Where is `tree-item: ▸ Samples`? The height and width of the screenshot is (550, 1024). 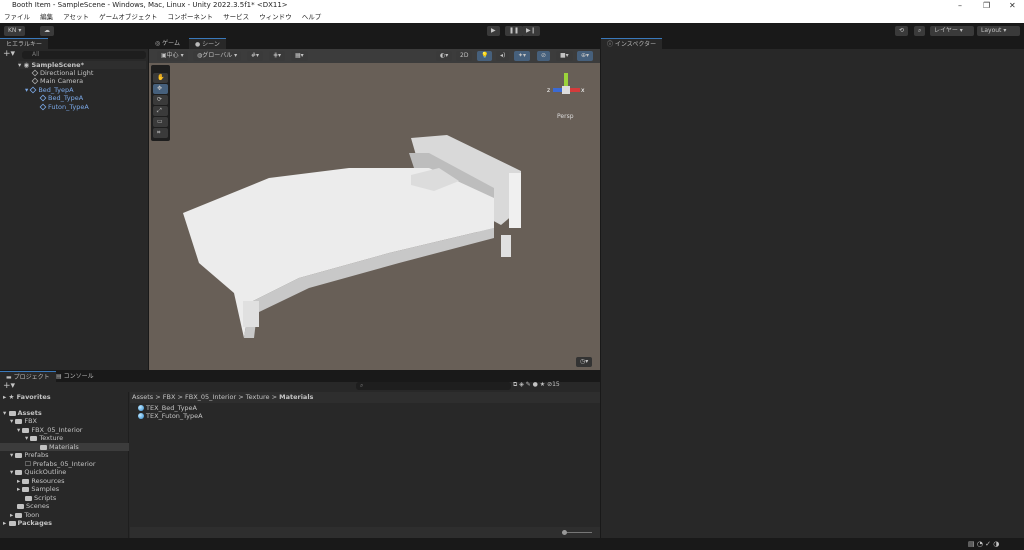 tree-item: ▸ Samples is located at coordinates (38, 489).